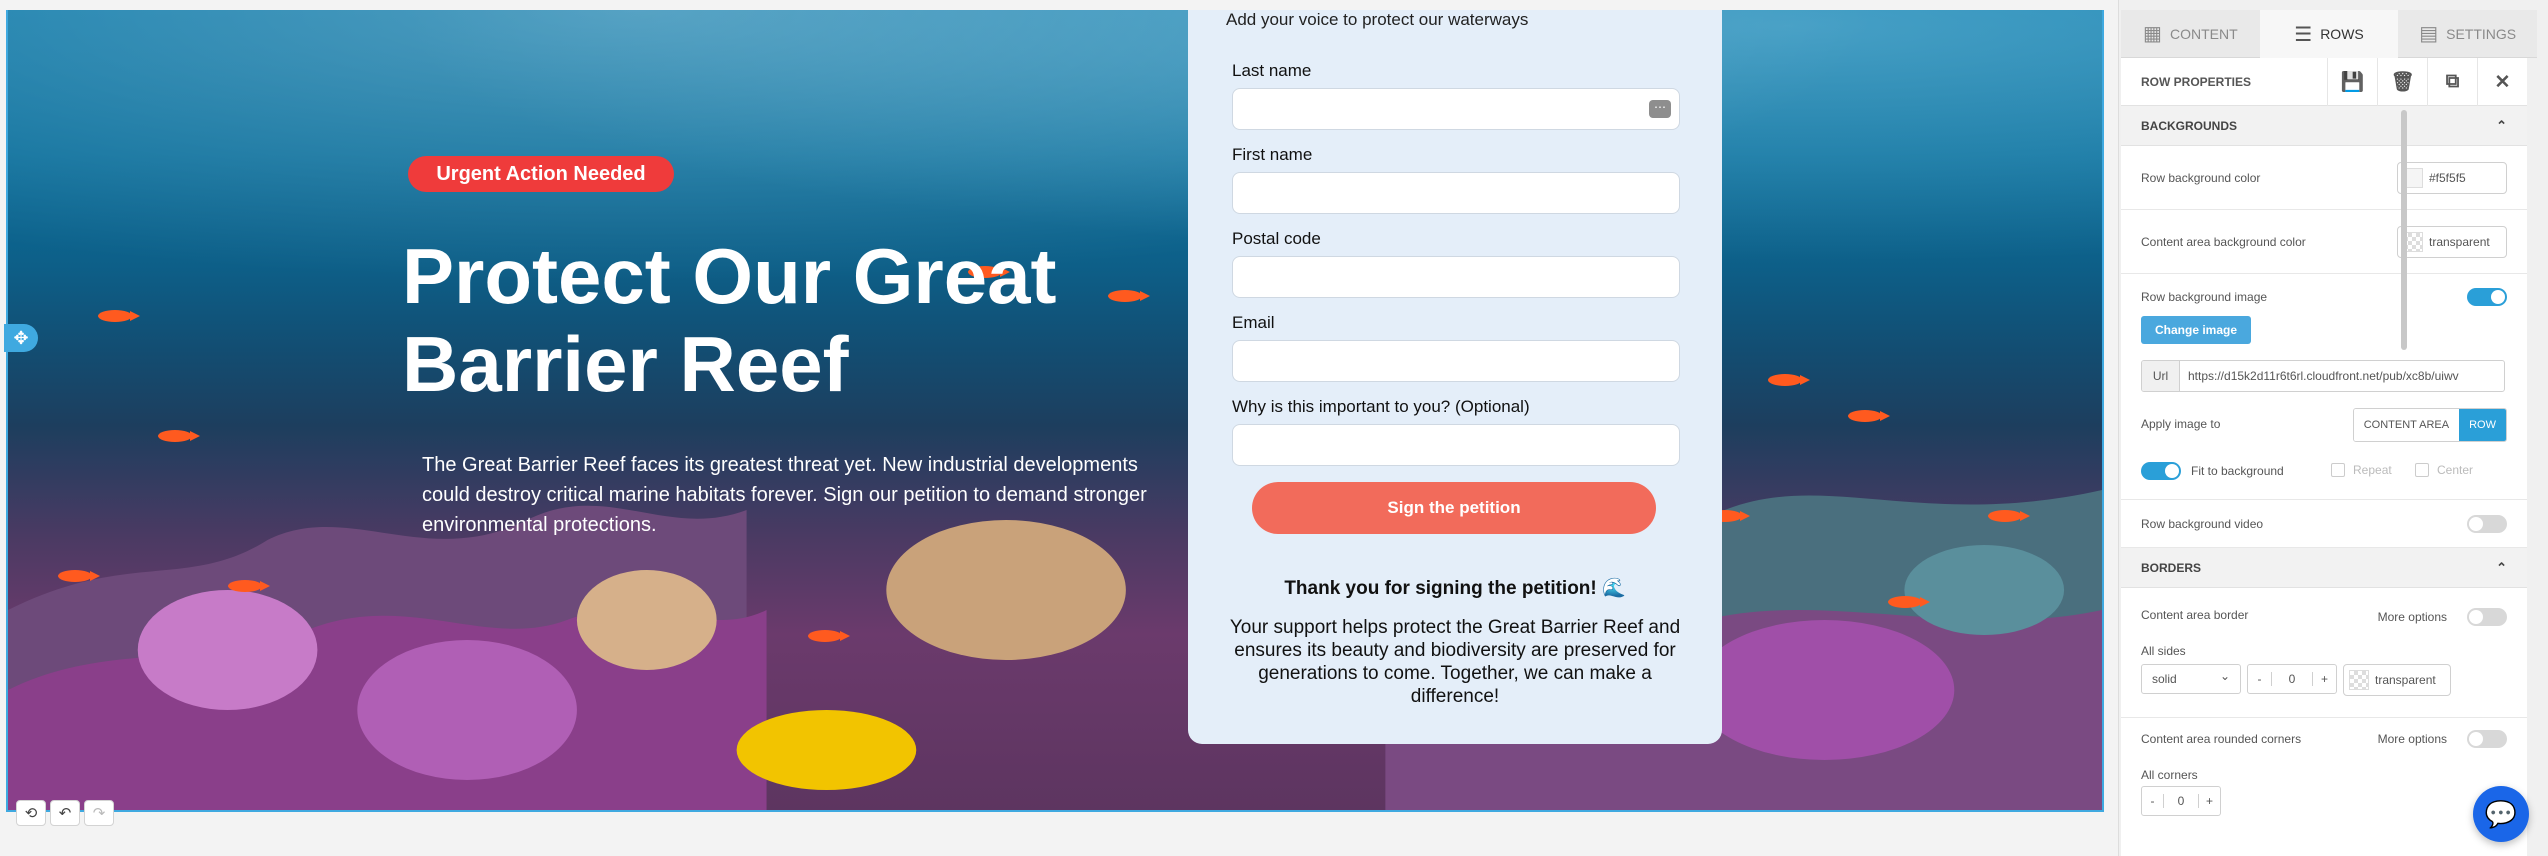 The width and height of the screenshot is (2548, 856). I want to click on row-bg-video-label: Row background video, so click(2202, 524).